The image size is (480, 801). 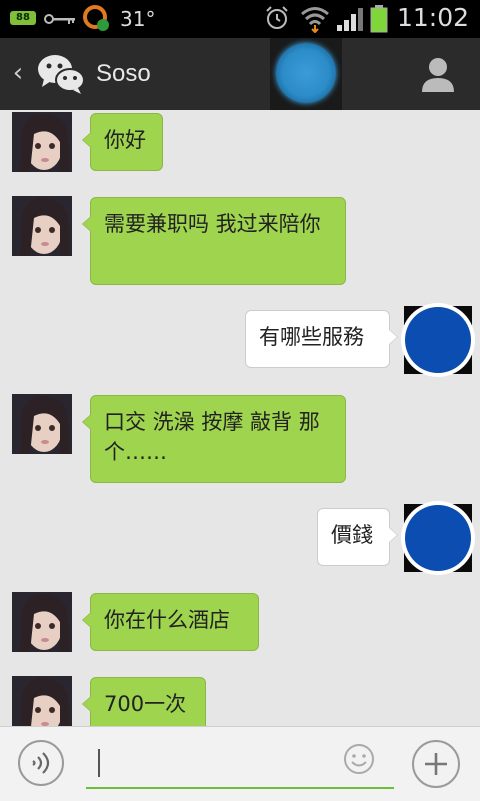 What do you see at coordinates (352, 535) in the screenshot?
I see `message-text: 價錢` at bounding box center [352, 535].